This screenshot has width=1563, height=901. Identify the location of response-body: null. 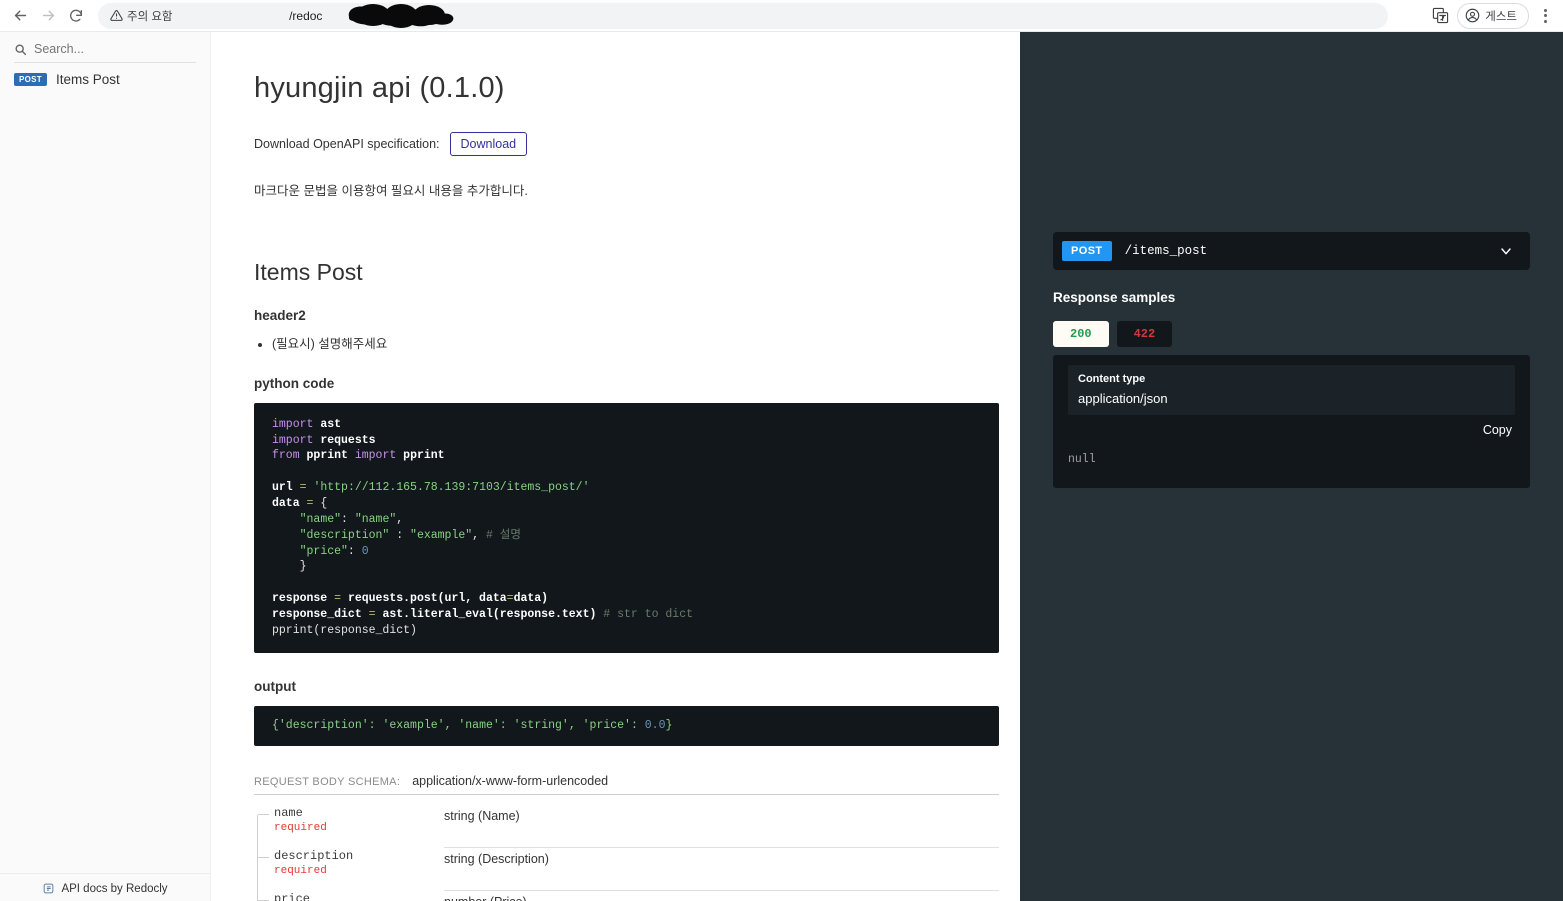
(1082, 459).